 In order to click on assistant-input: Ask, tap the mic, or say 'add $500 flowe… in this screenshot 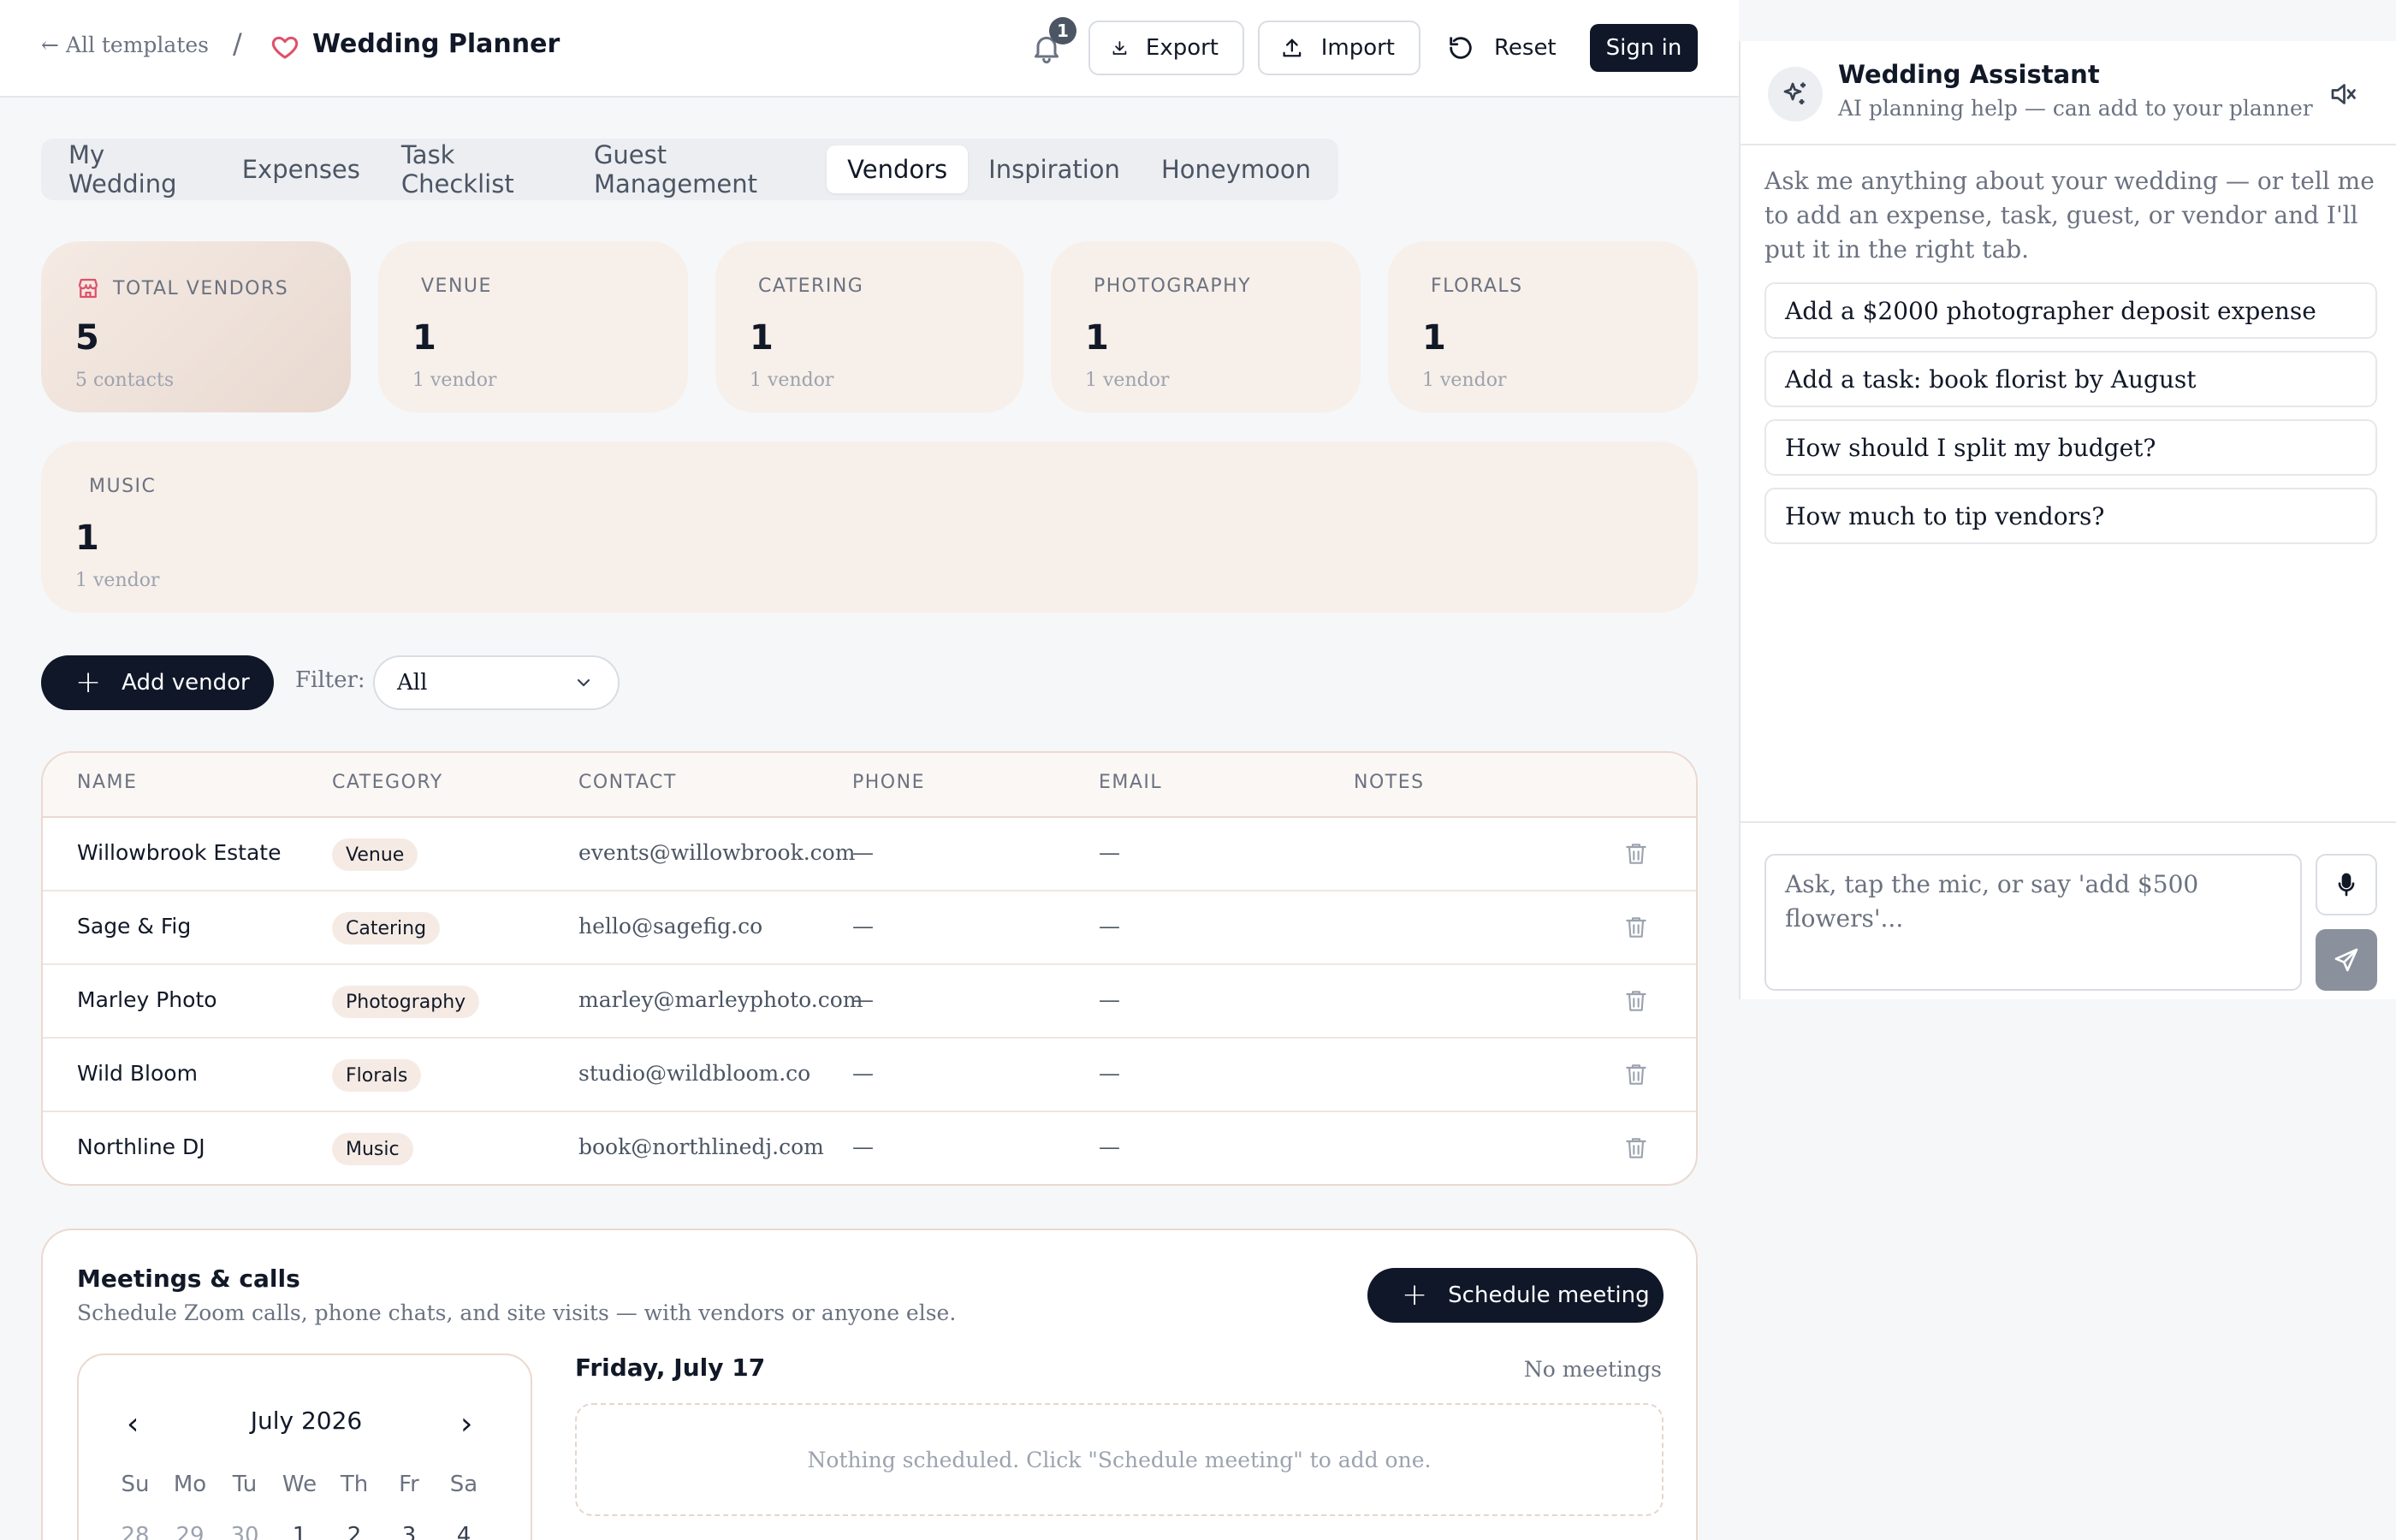, I will do `click(2033, 922)`.